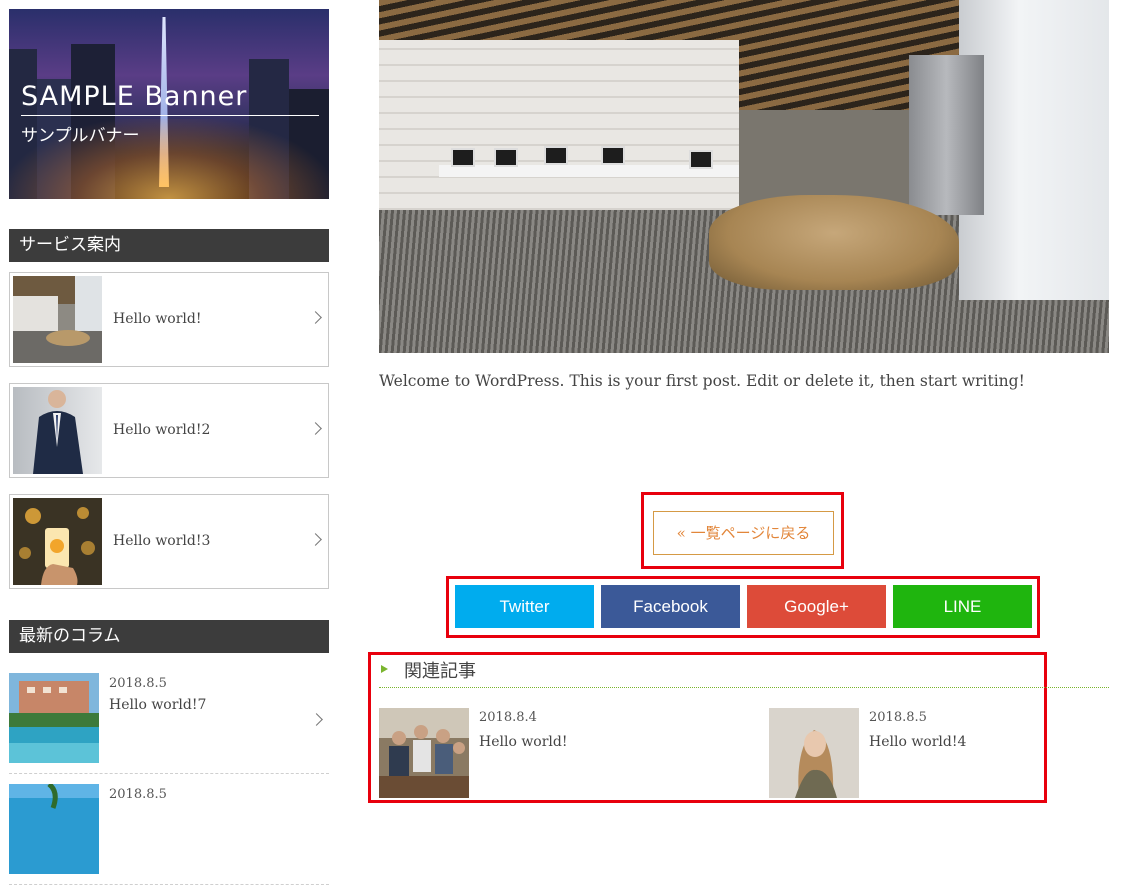 The image size is (1123, 885). What do you see at coordinates (158, 705) in the screenshot?
I see `column-title: Hello world!7` at bounding box center [158, 705].